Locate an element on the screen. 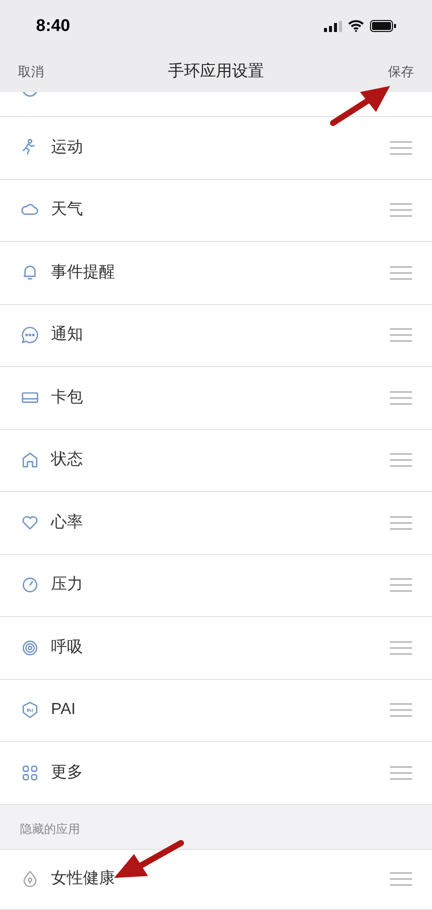 Image resolution: width=432 pixels, height=910 pixels. signal-icon is located at coordinates (333, 26).